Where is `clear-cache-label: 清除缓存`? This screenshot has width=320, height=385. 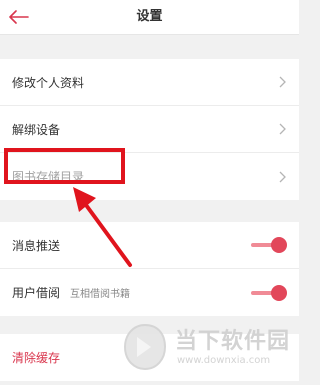
clear-cache-label: 清除缓存 is located at coordinates (36, 358).